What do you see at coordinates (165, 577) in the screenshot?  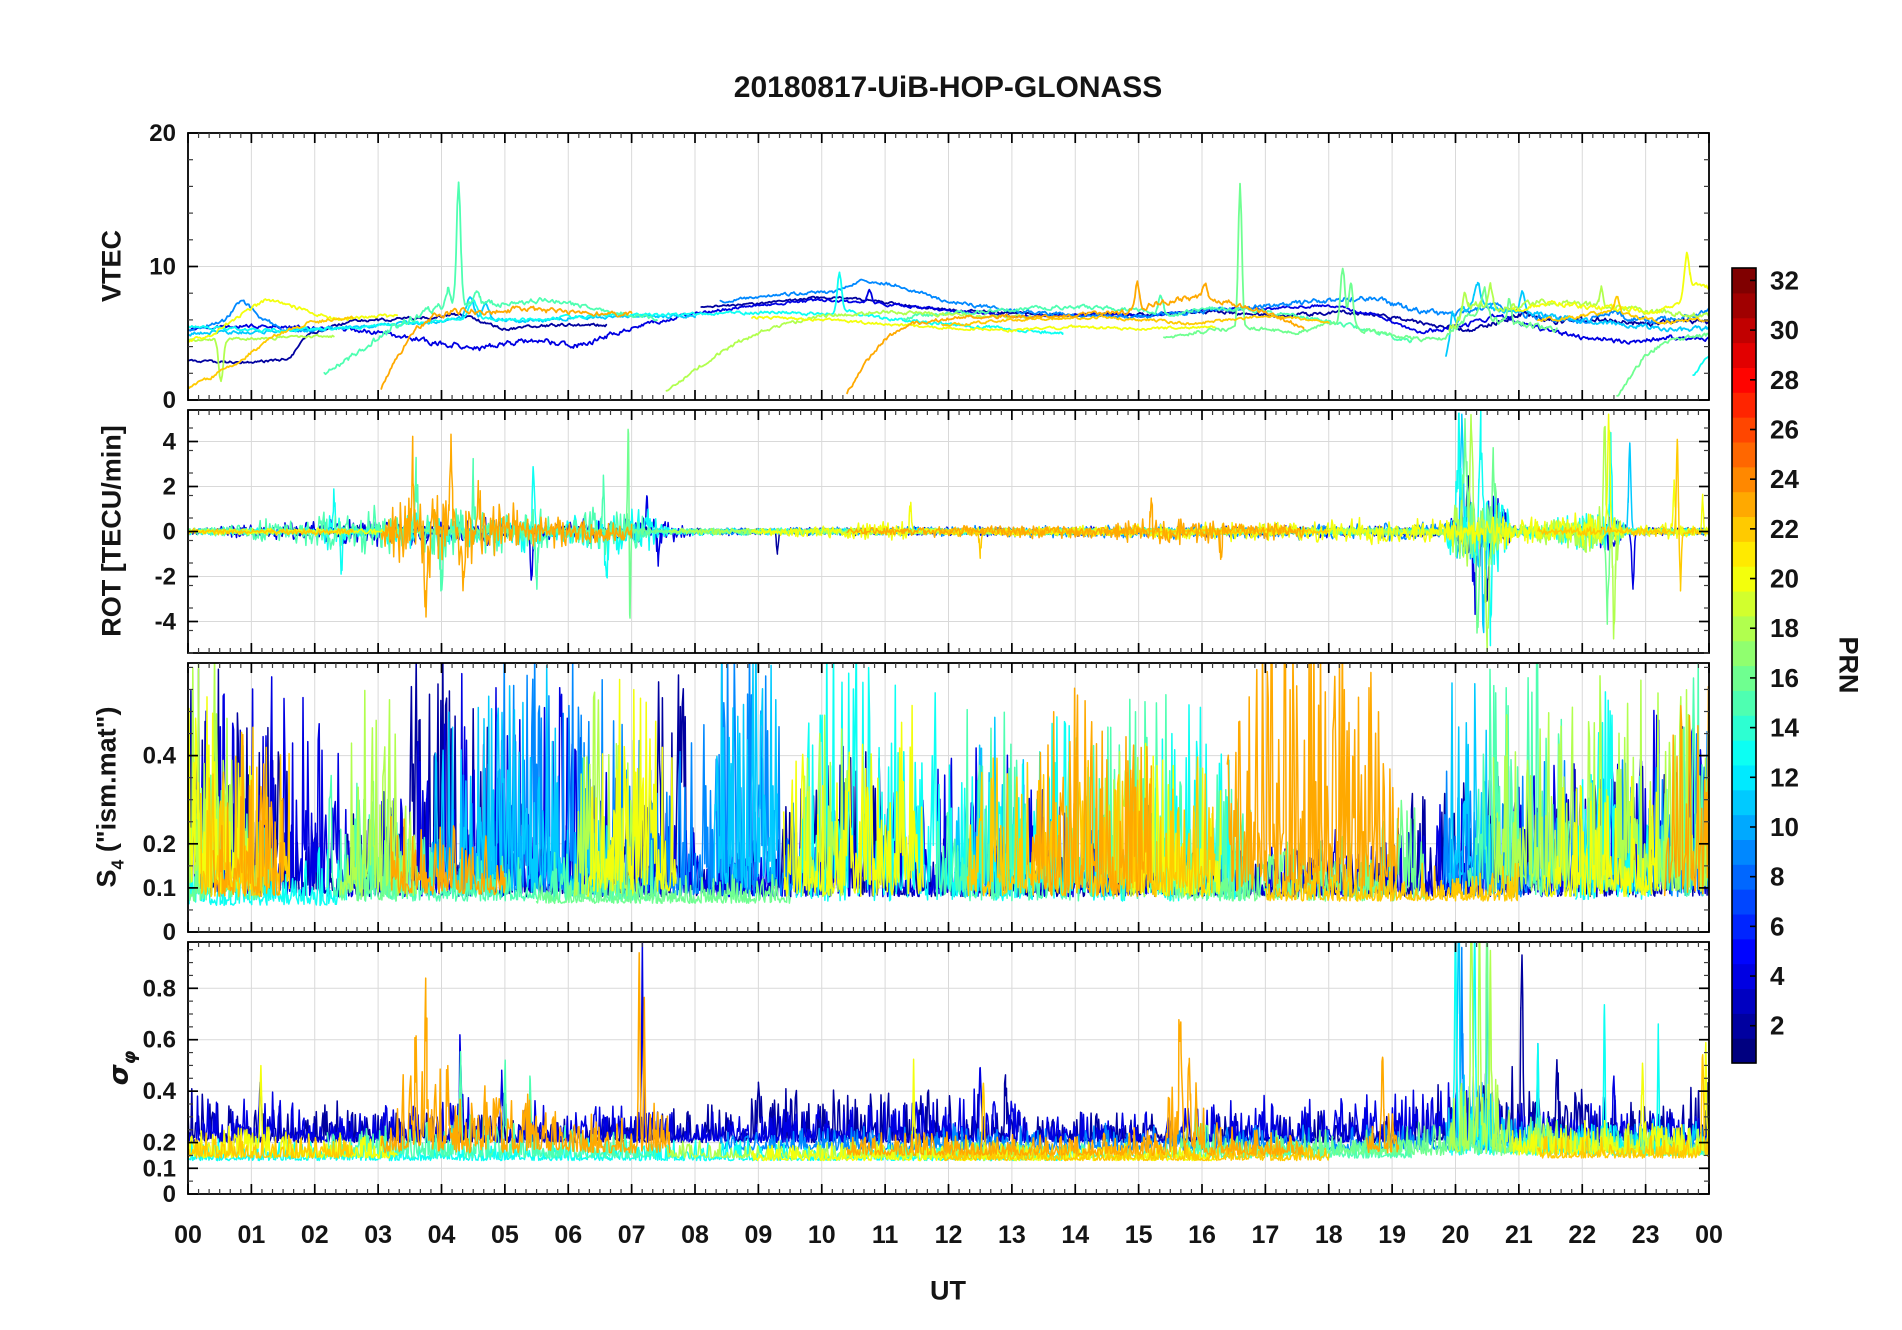 I see `y-tick-label: -2` at bounding box center [165, 577].